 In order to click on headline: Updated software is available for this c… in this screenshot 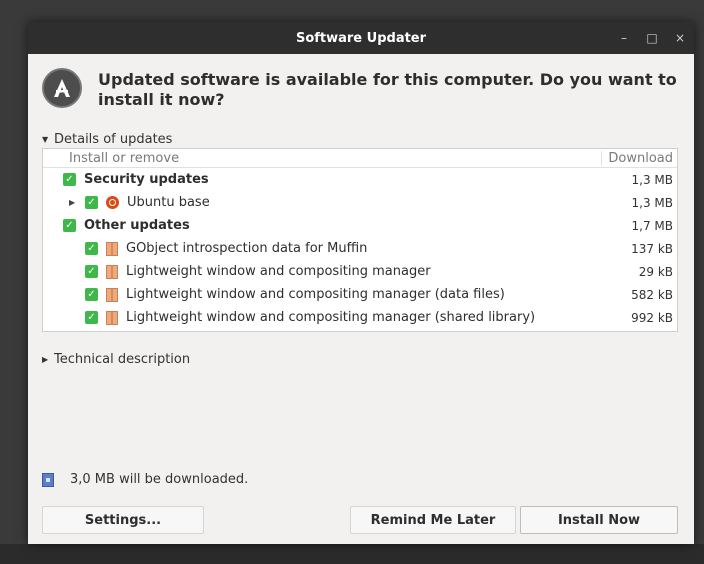, I will do `click(387, 90)`.